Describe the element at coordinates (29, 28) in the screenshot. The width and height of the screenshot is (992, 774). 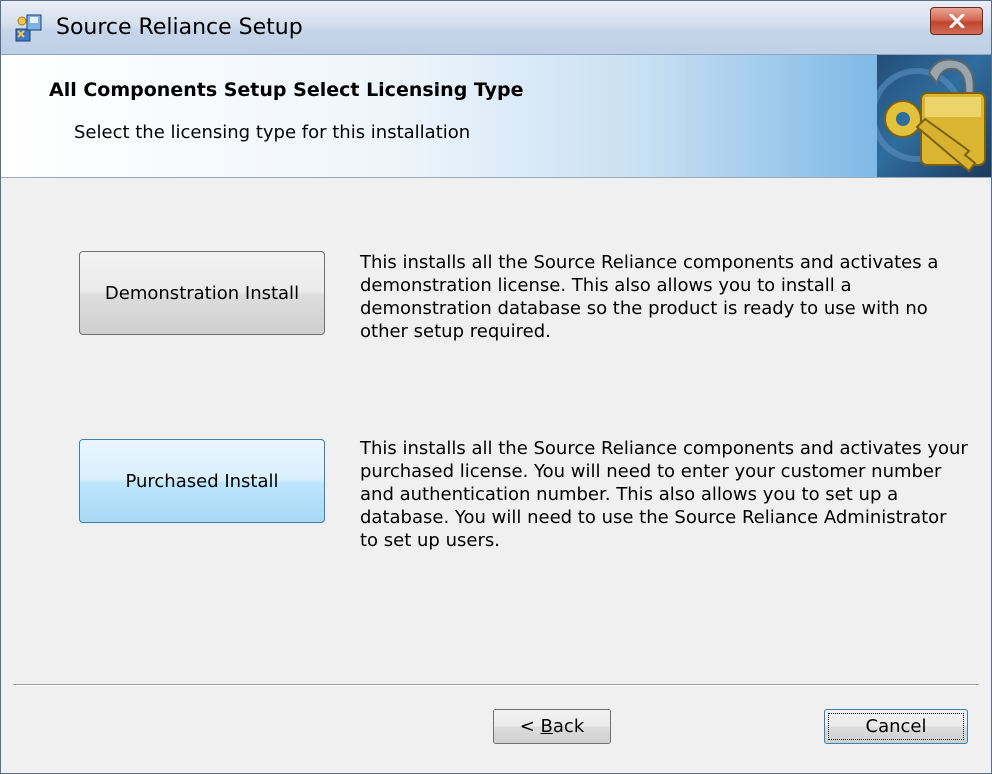
I see `installer-icon` at that location.